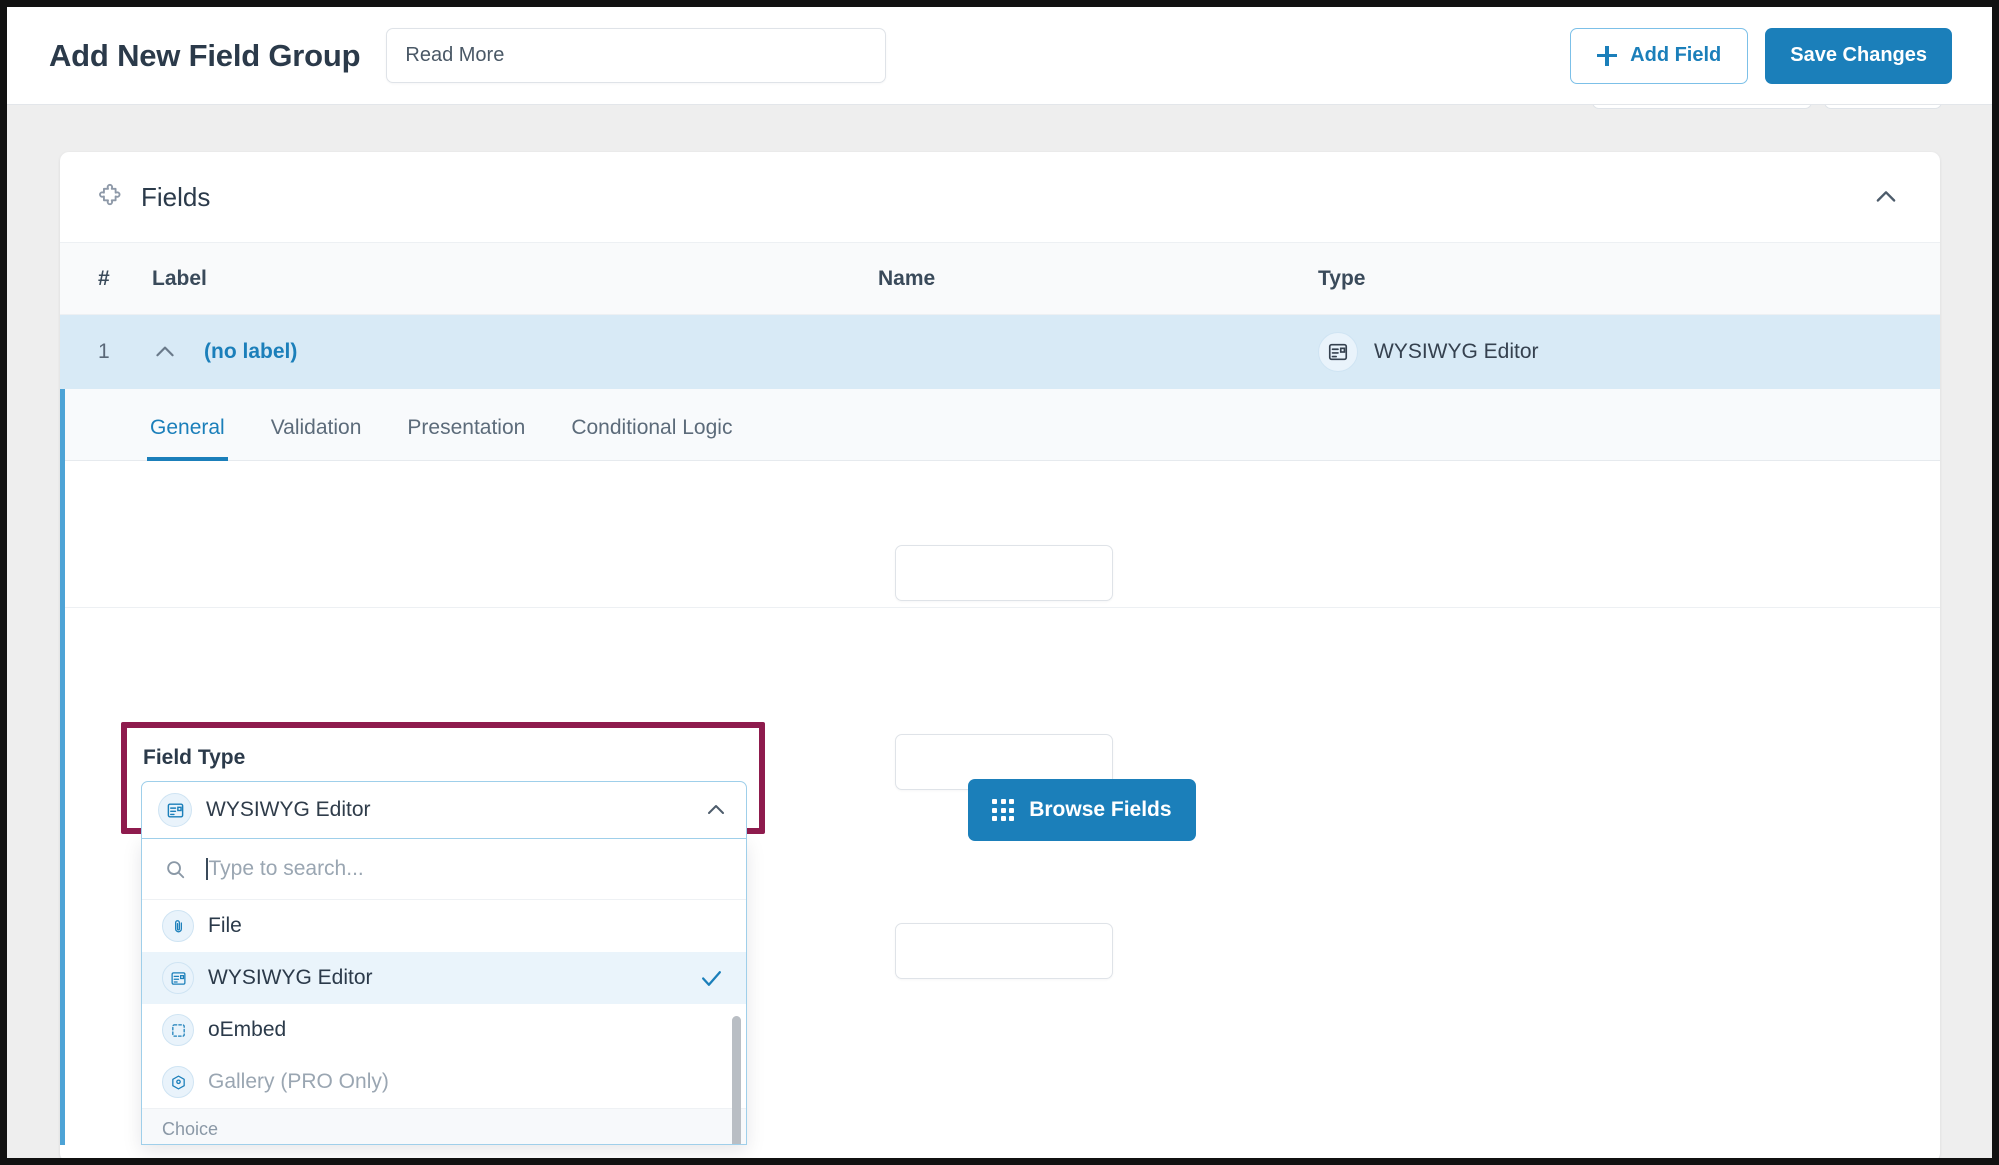  I want to click on puzzle-icon, so click(110, 197).